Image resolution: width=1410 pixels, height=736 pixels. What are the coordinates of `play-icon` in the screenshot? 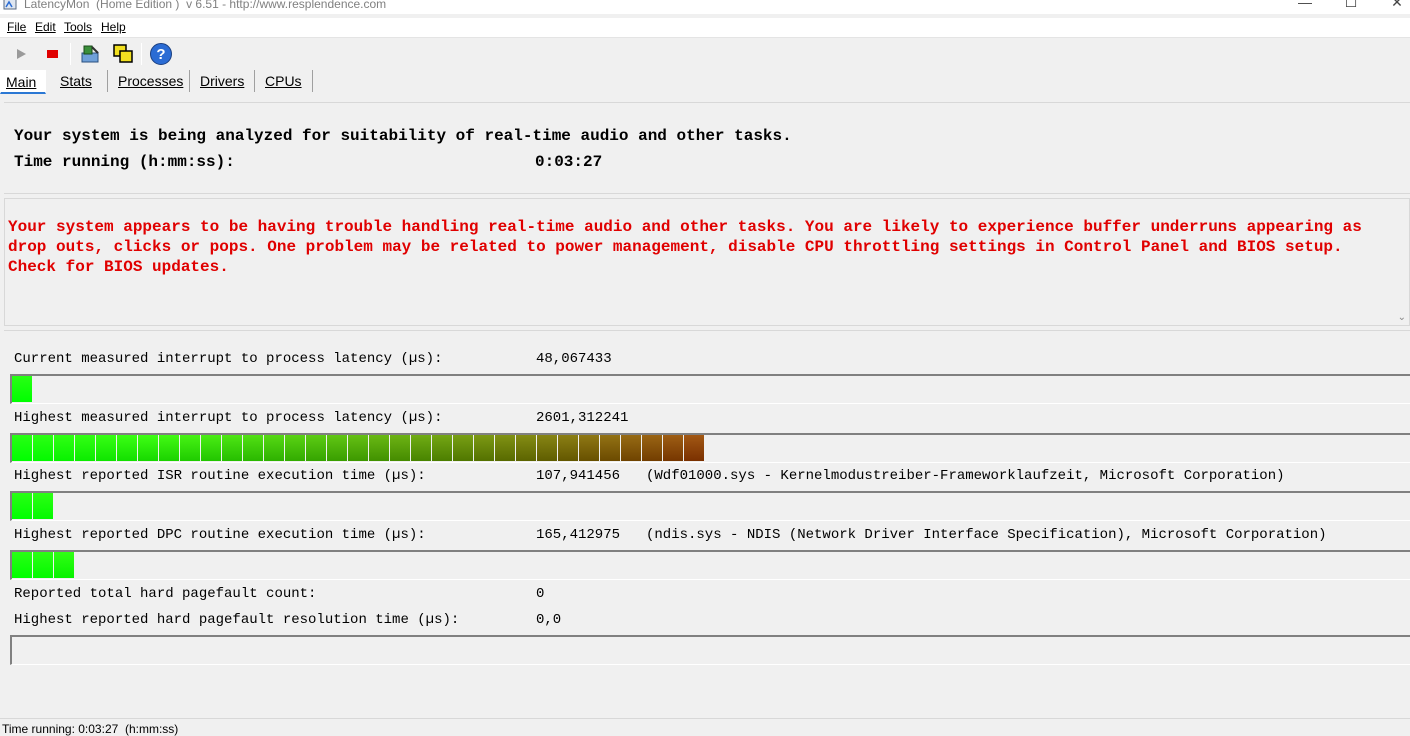 It's located at (21, 54).